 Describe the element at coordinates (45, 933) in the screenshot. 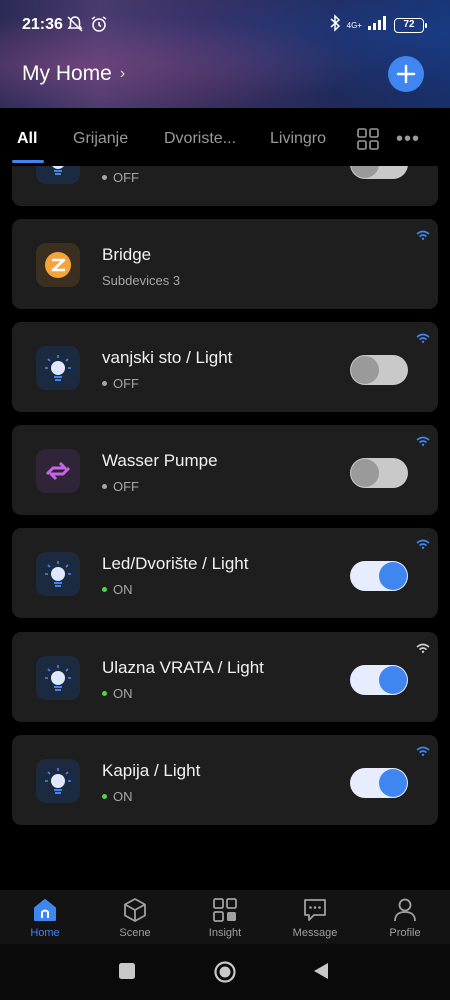

I see `nav-label: Home` at that location.